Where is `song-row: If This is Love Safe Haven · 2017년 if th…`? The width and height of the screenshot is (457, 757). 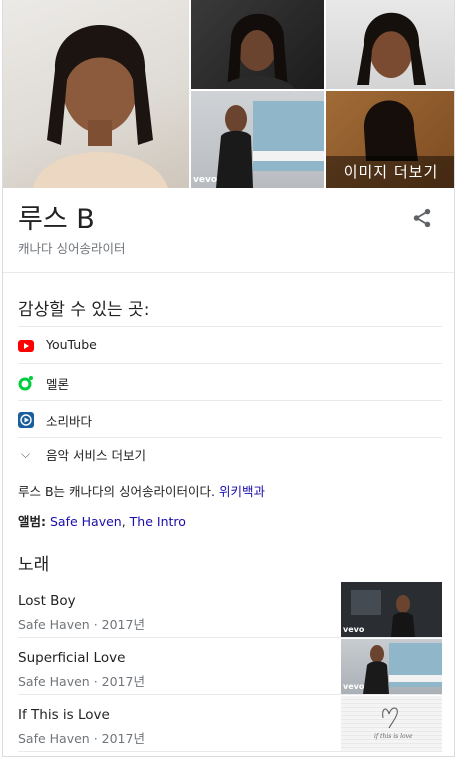
song-row: If This is Love Safe Haven · 2017년 if th… is located at coordinates (230, 723).